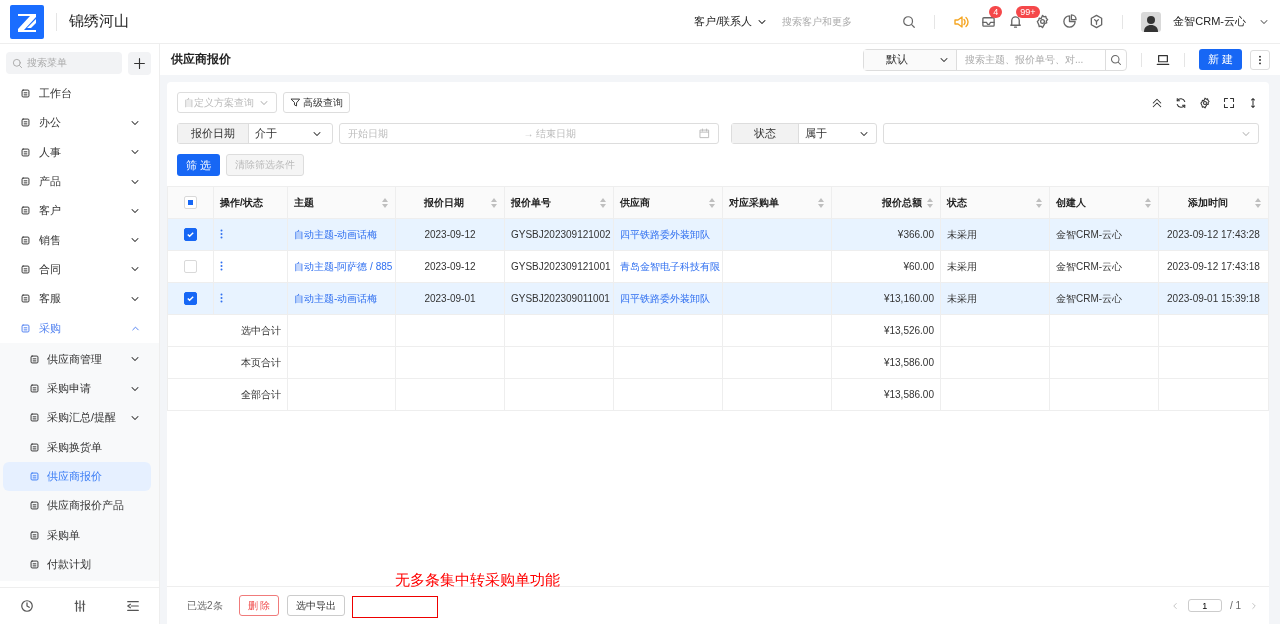  Describe the element at coordinates (316, 605) in the screenshot. I see `export-button: 选中导出` at that location.